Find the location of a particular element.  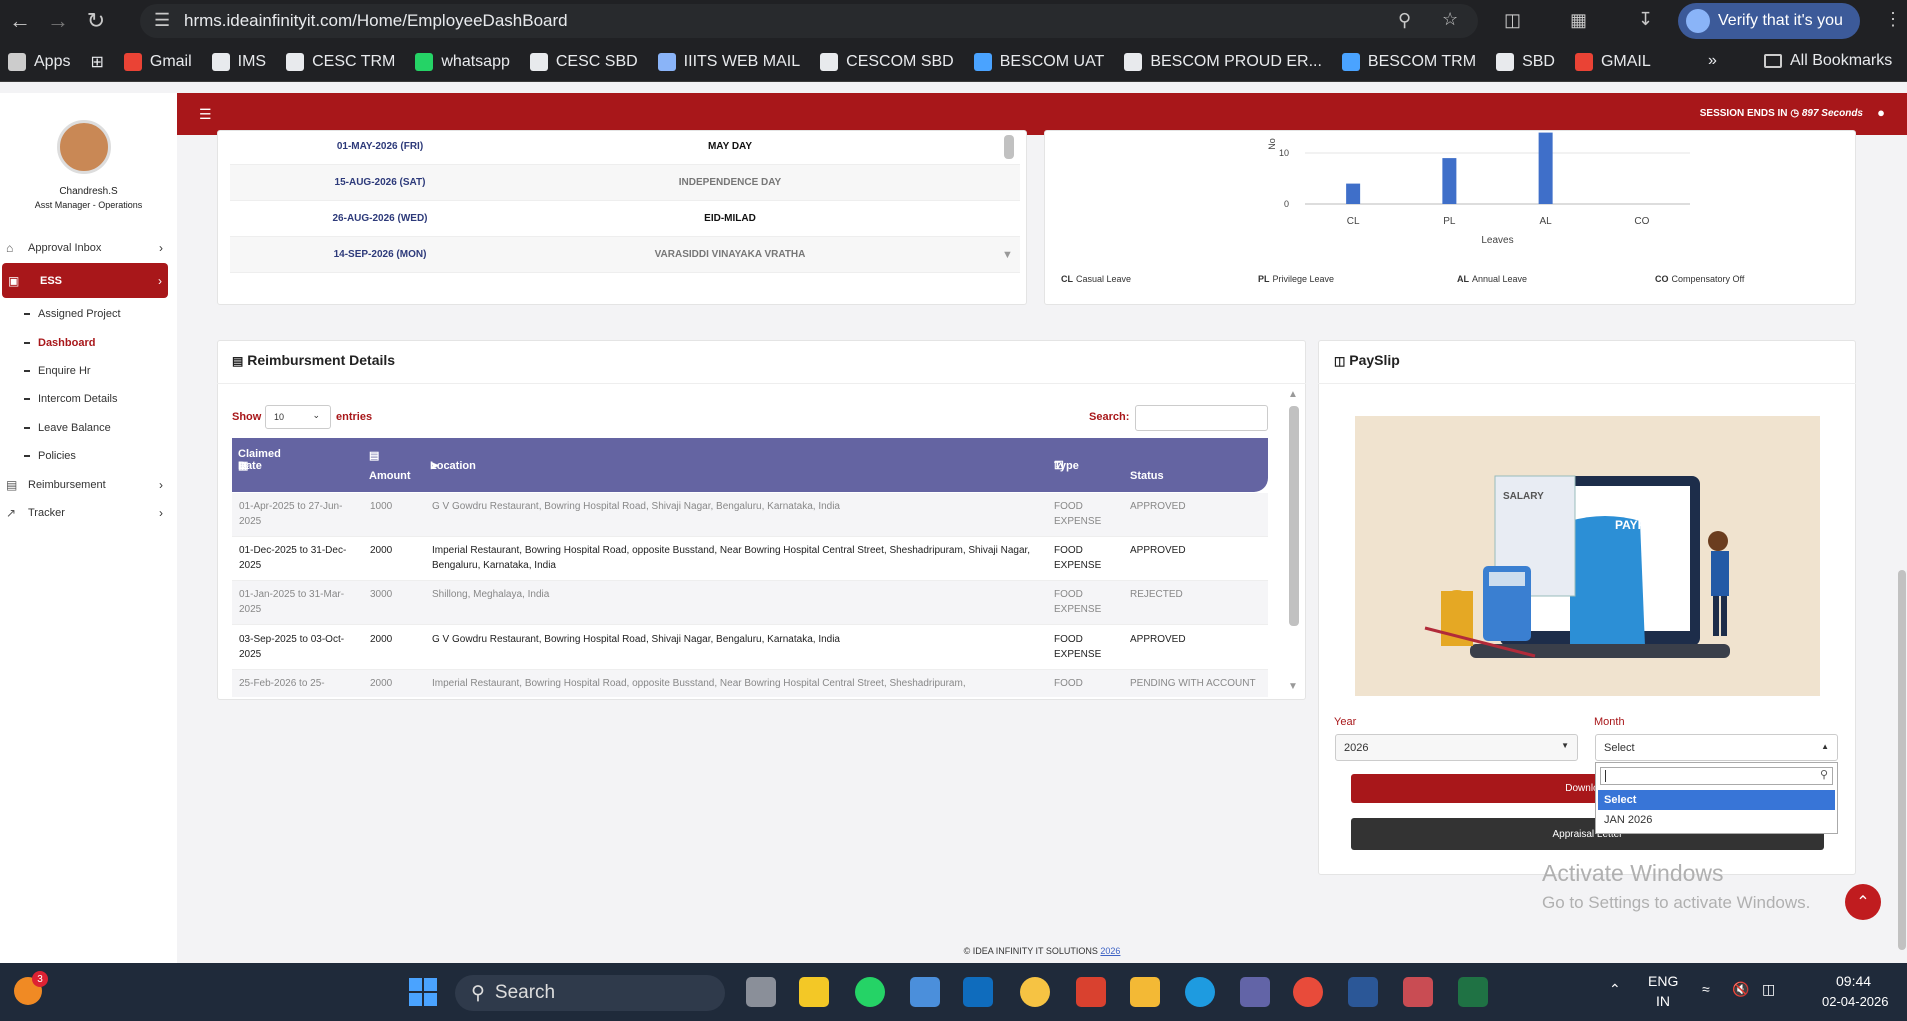

sidebar-subitem-leave-balance: Leave Balance is located at coordinates (67, 428).